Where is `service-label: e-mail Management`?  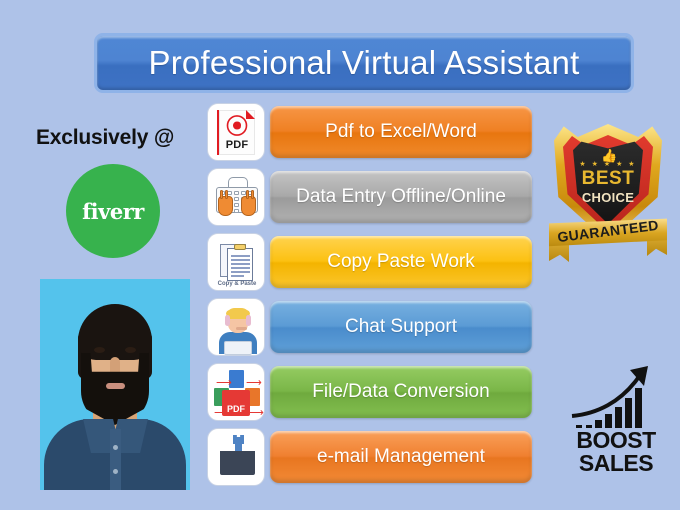 service-label: e-mail Management is located at coordinates (401, 456).